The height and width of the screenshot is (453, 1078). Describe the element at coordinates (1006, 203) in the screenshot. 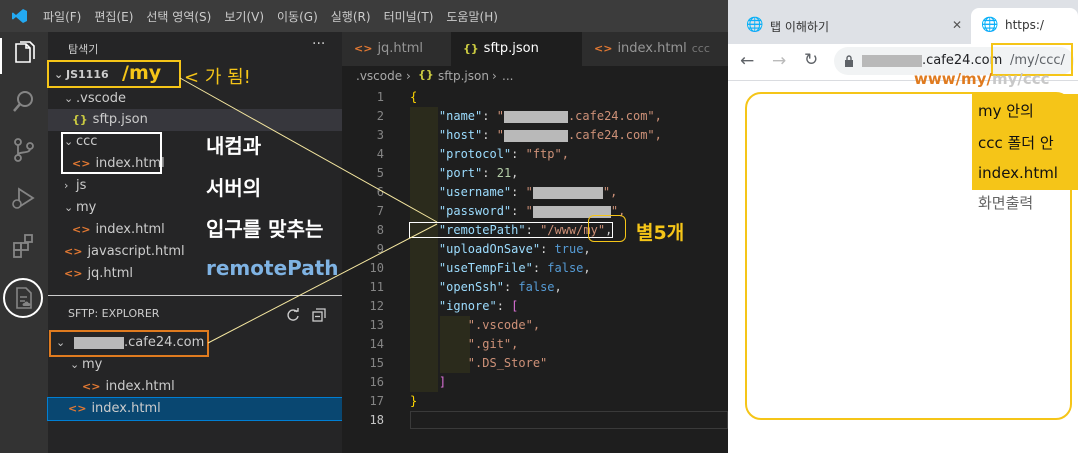

I see `screen-output-text: 화면출력` at that location.